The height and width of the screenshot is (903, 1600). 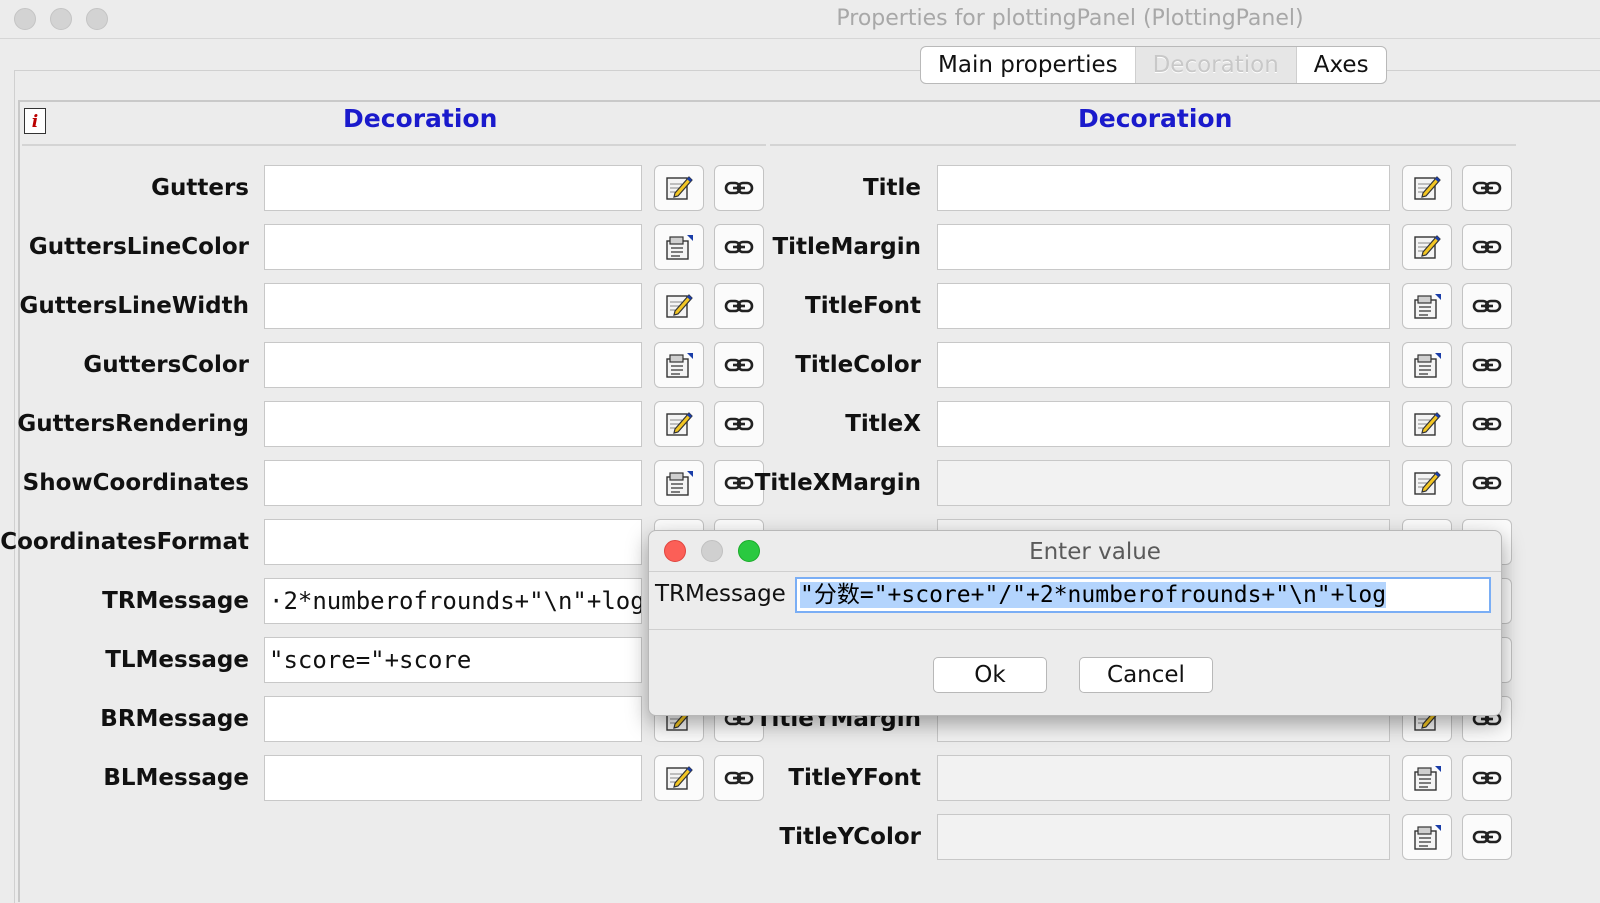 I want to click on cancel-button: Cancel, so click(x=1146, y=675).